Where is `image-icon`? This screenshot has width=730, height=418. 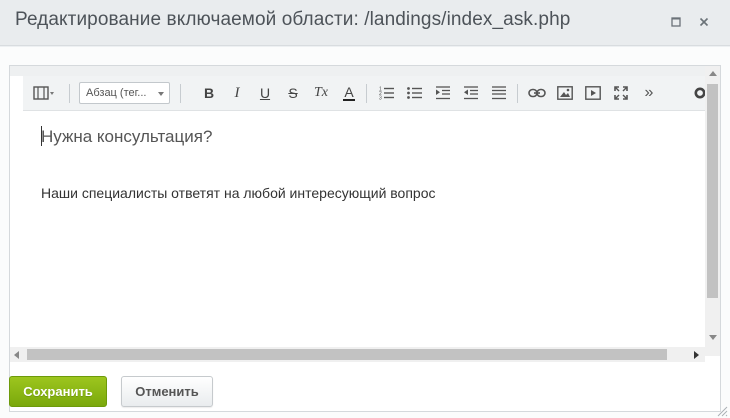 image-icon is located at coordinates (565, 93).